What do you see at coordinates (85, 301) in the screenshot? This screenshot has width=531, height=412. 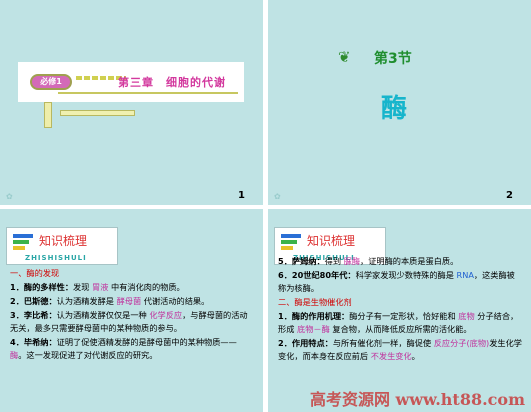 I see `item-text: 认为酒精发酵是` at bounding box center [85, 301].